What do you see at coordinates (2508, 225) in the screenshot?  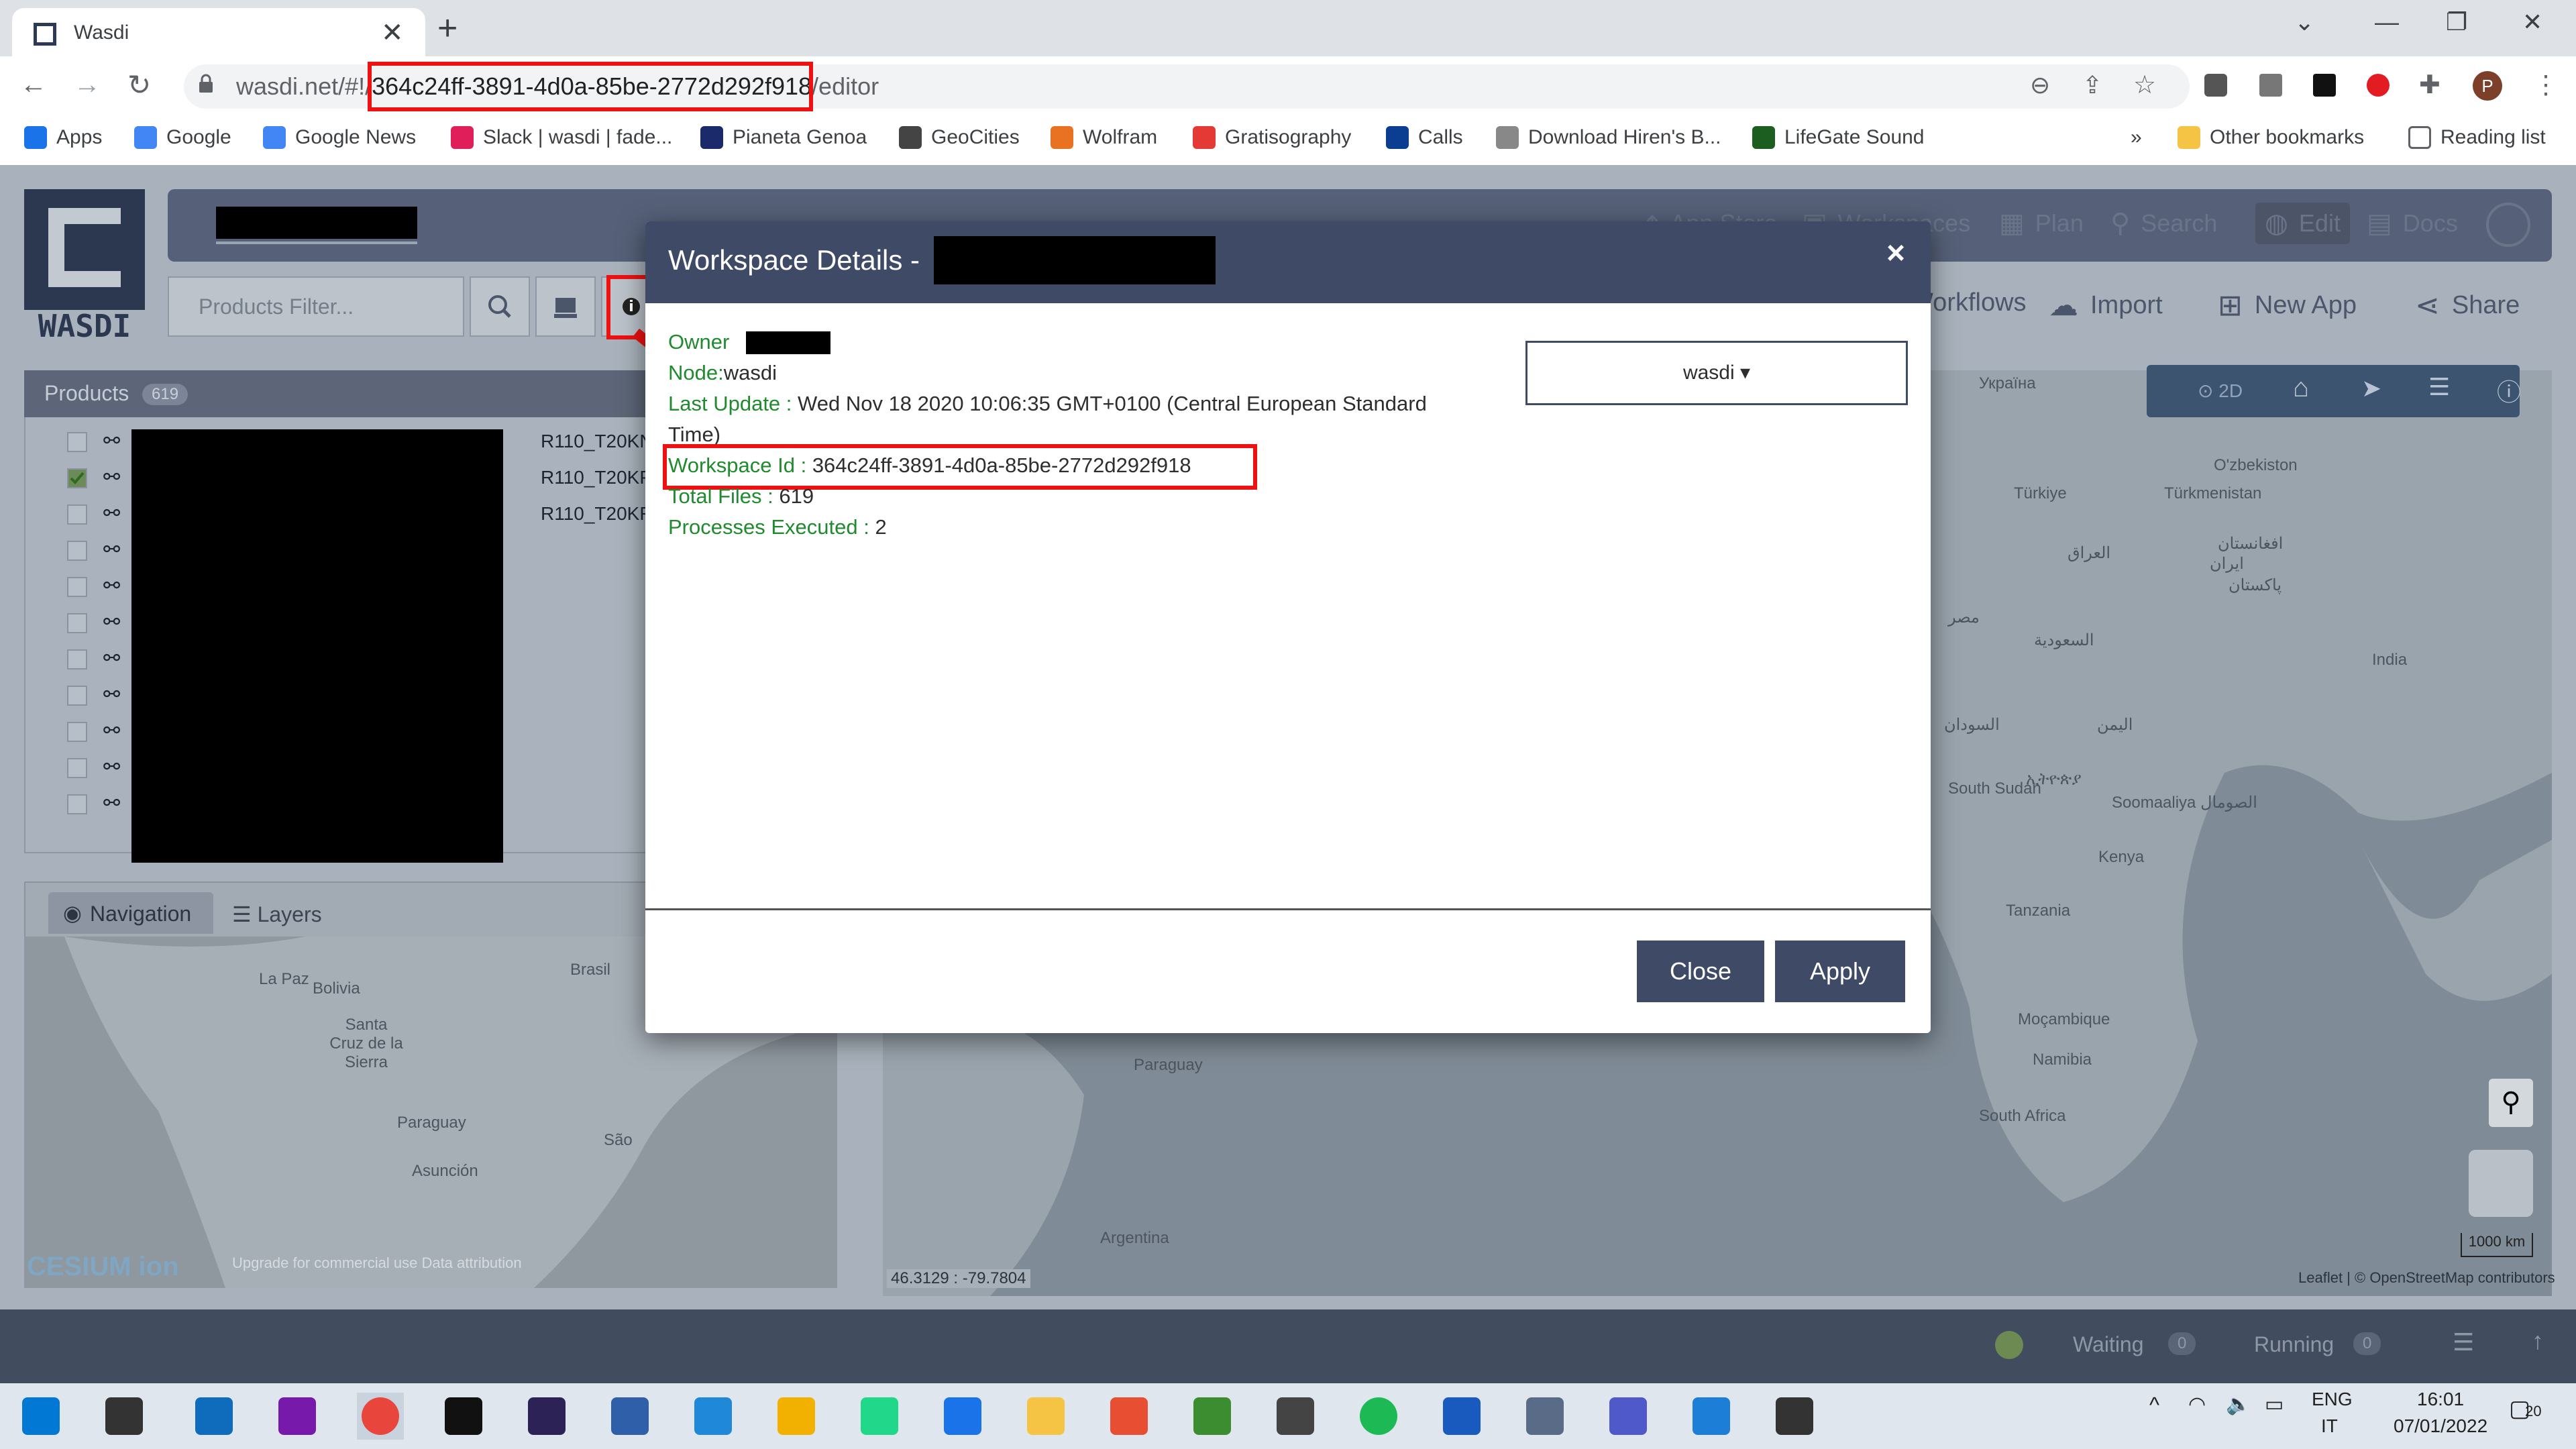 I see `user-alien-icon` at bounding box center [2508, 225].